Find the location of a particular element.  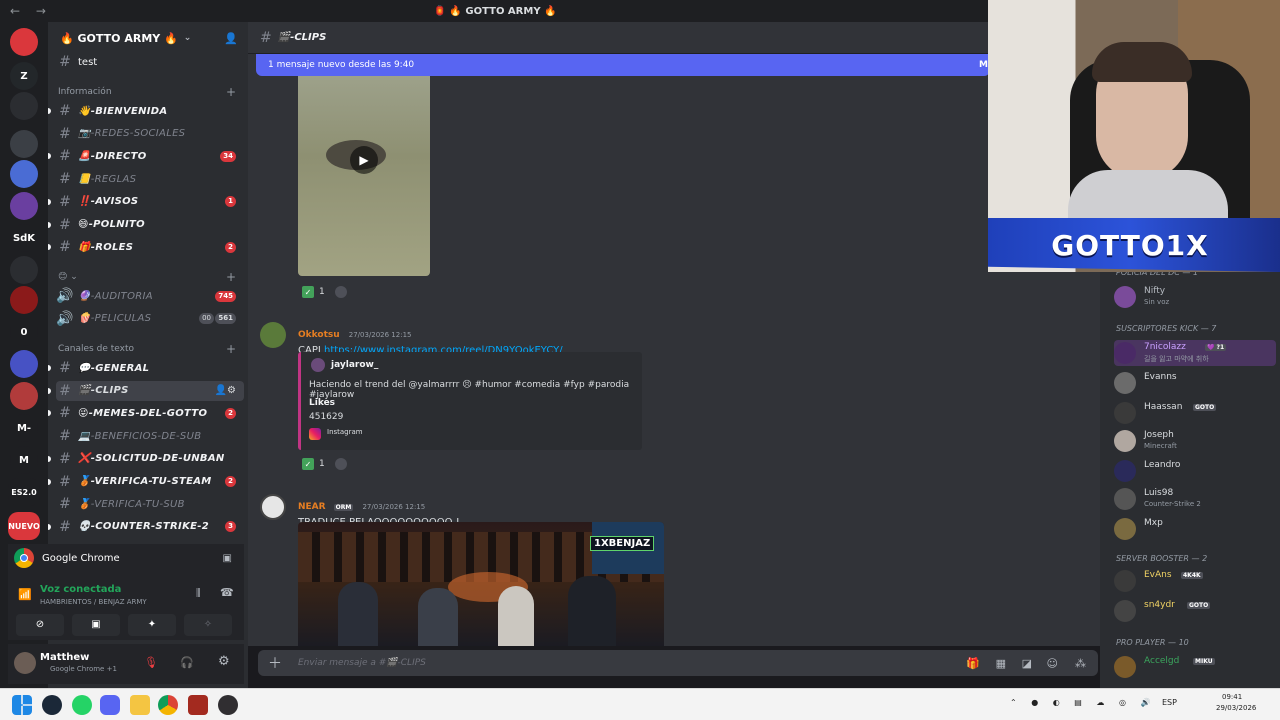

channel-settings-icon: 👤⚙ is located at coordinates (225, 390).